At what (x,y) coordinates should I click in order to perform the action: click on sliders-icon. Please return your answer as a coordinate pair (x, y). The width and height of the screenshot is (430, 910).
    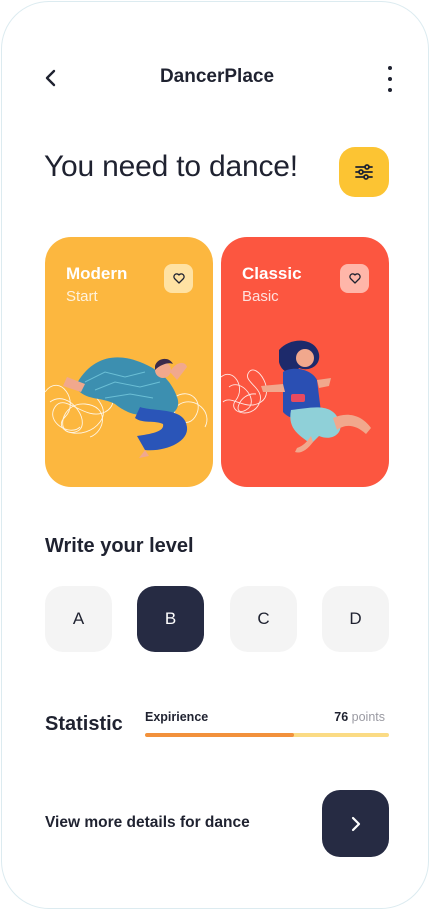
    Looking at the image, I should click on (364, 172).